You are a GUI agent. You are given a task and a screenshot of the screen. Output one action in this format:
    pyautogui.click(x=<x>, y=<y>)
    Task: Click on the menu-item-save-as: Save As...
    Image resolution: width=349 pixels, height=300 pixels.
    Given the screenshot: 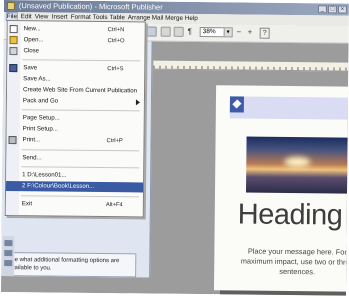 What is the action you would take?
    pyautogui.click(x=75, y=79)
    